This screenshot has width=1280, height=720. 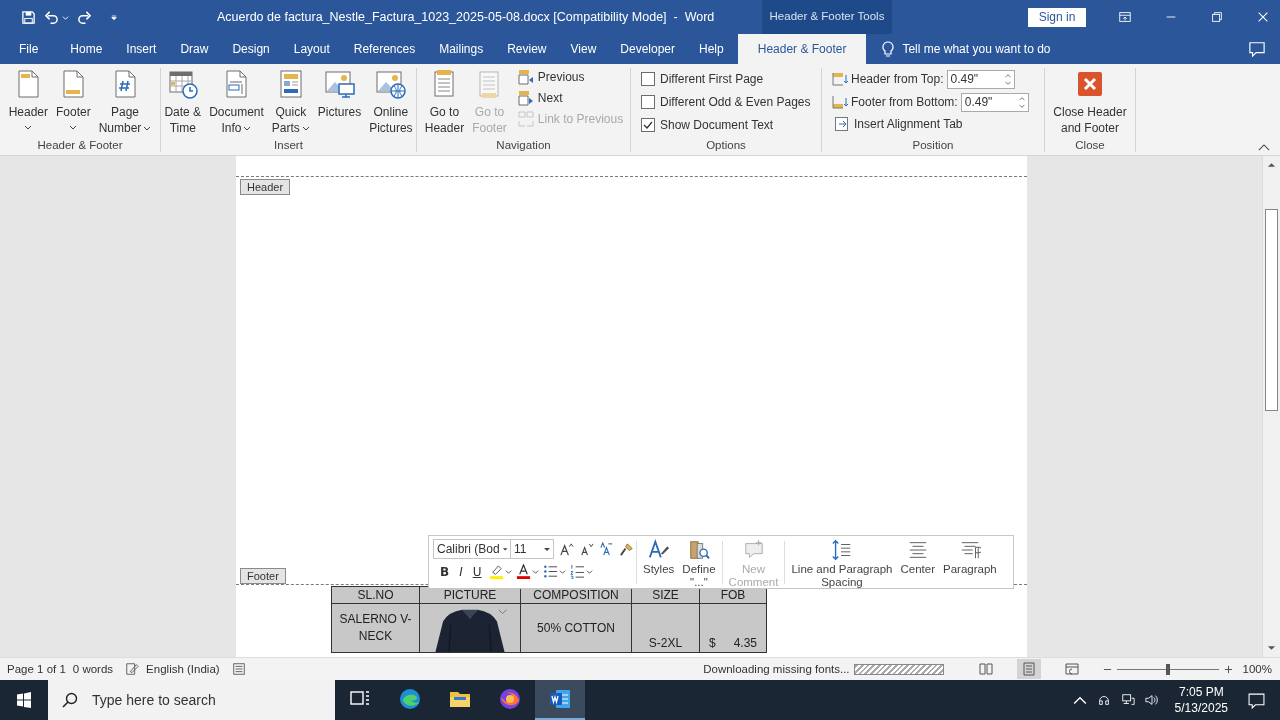 I want to click on font-color-icon, so click(x=523, y=571).